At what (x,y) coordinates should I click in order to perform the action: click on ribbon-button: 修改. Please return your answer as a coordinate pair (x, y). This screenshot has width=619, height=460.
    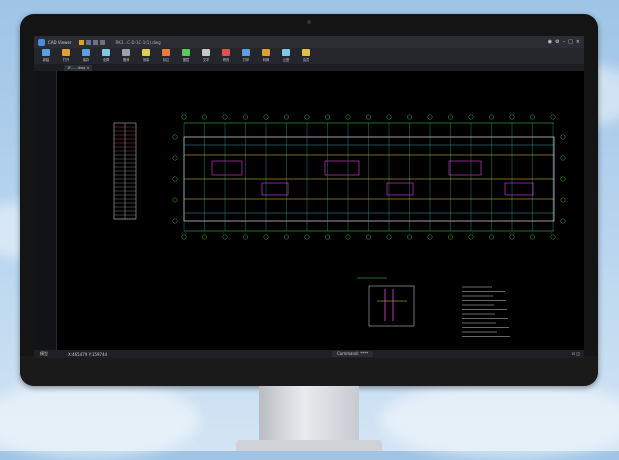
    Looking at the image, I should click on (226, 56).